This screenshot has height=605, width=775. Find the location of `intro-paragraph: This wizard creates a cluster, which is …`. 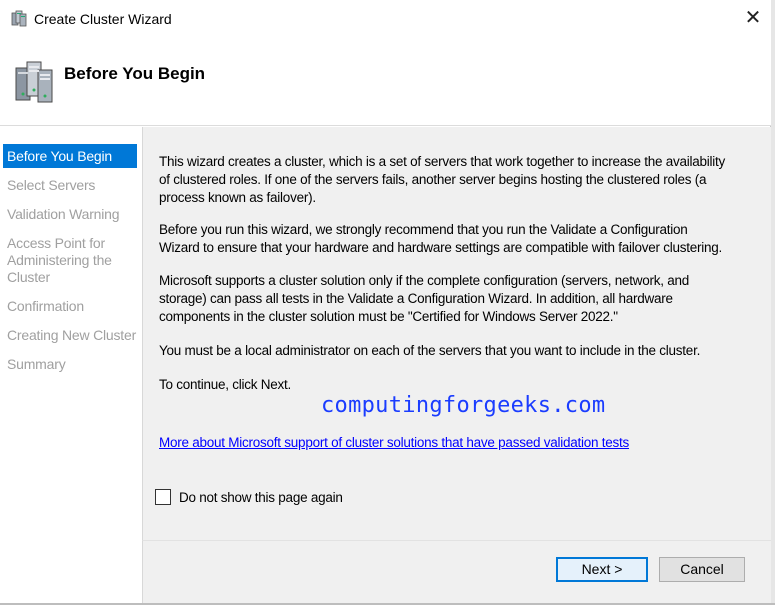

intro-paragraph: This wizard creates a cluster, which is … is located at coordinates (442, 179).